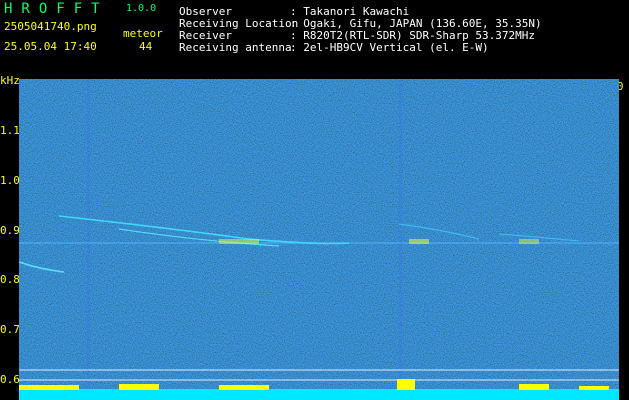 The image size is (629, 400). What do you see at coordinates (143, 33) in the screenshot?
I see `detection-label: meteor` at bounding box center [143, 33].